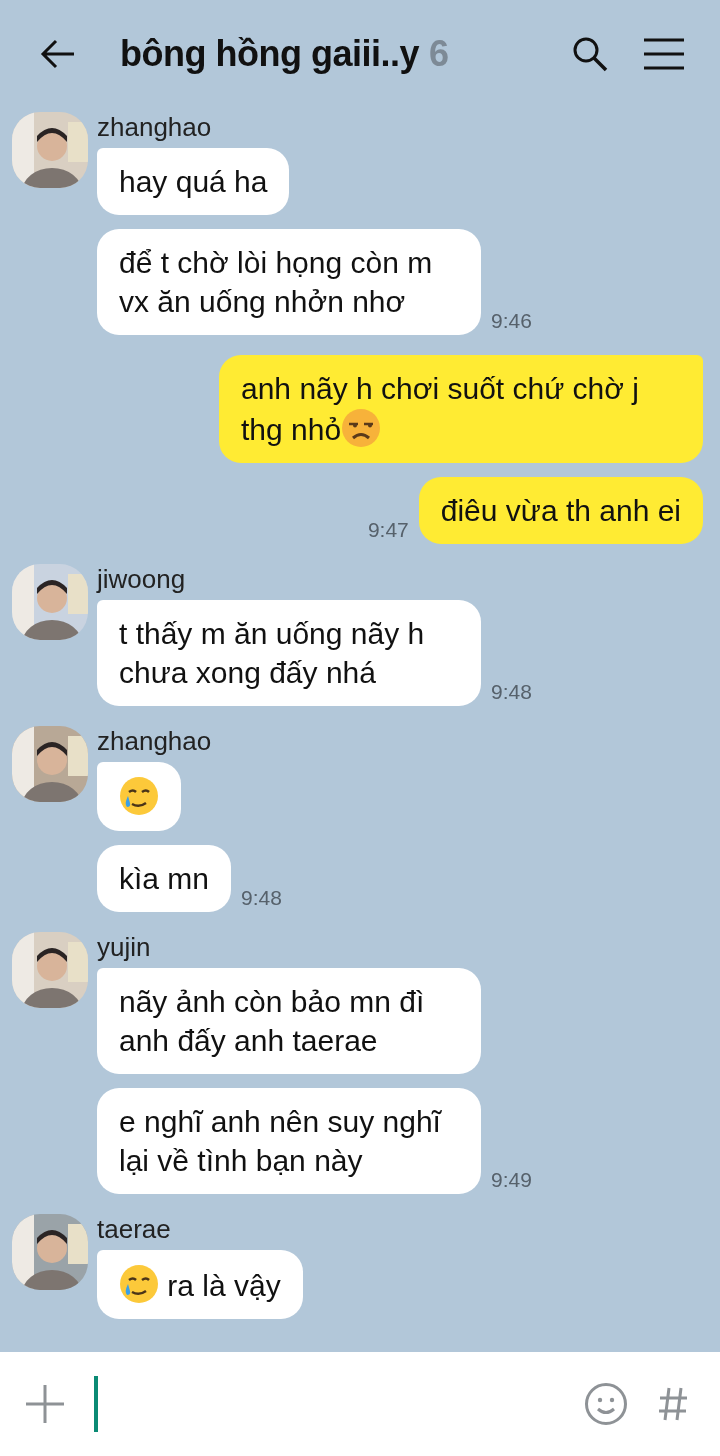  I want to click on message-bubble: kìa mn, so click(164, 878).